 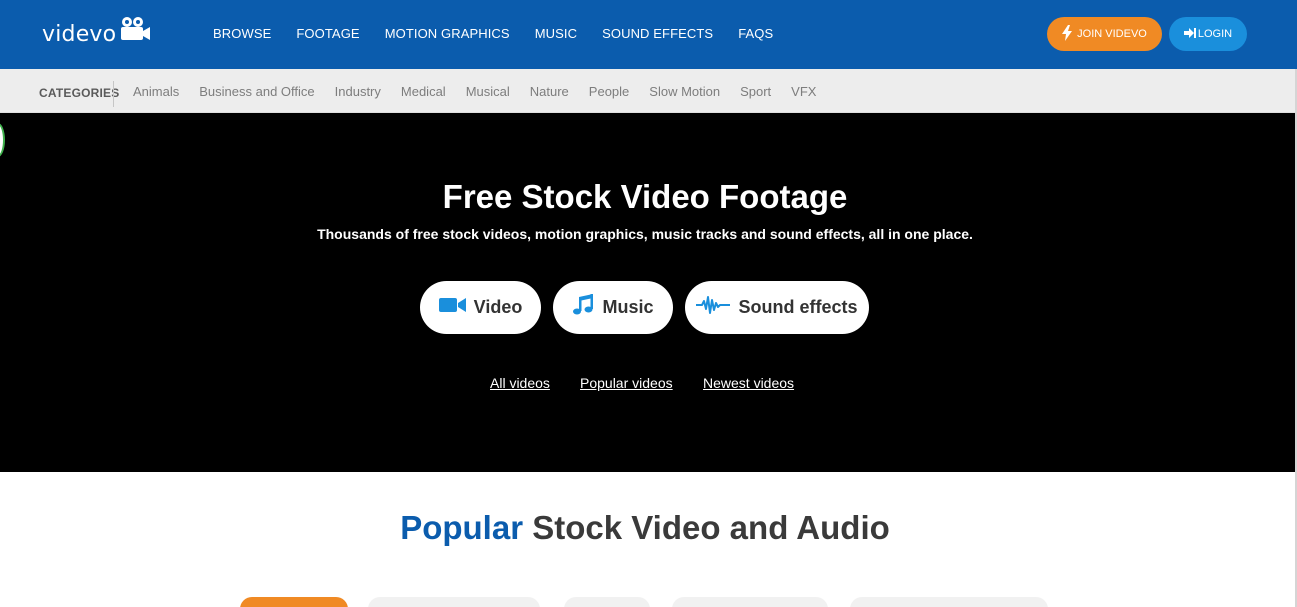 I want to click on category-business-and-office: Business and Office, so click(x=256, y=91).